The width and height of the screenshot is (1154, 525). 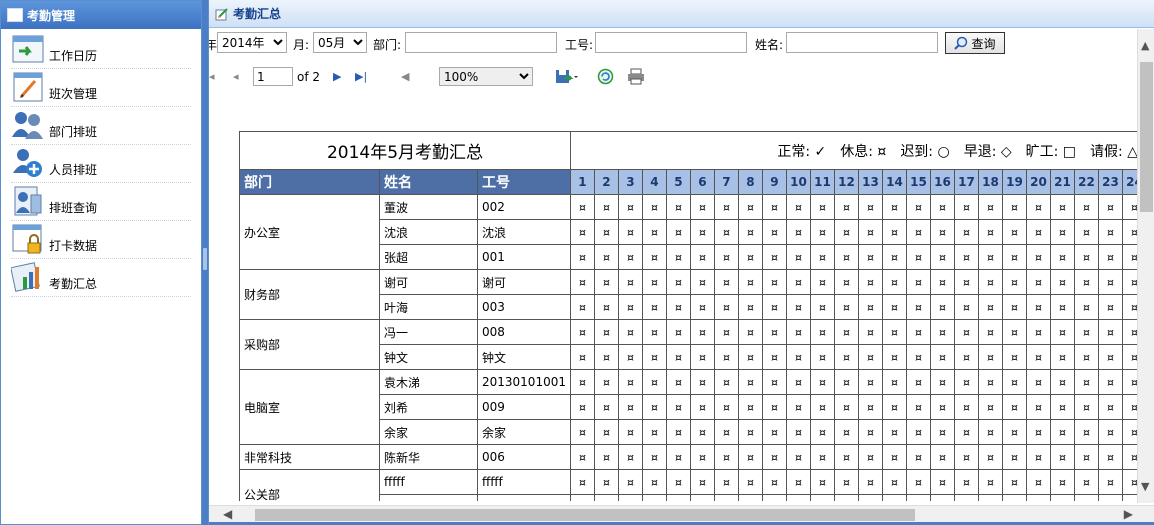 I want to click on employee-id-cell, so click(x=524, y=497).